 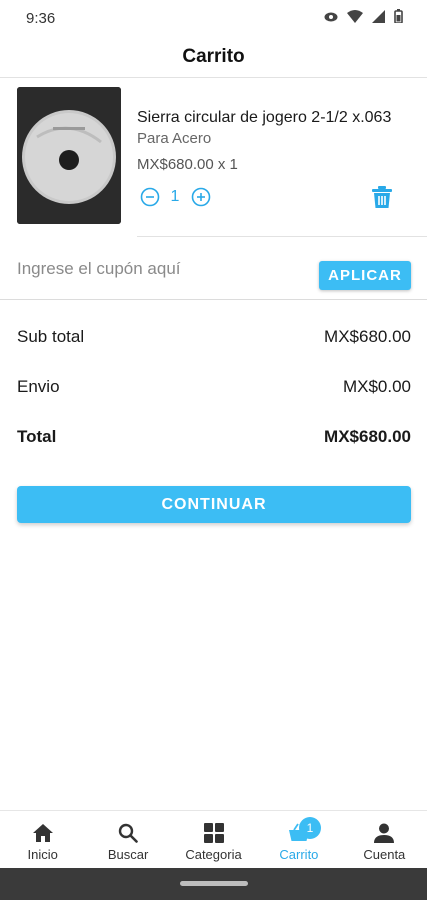 What do you see at coordinates (282, 236) in the screenshot?
I see `item-divider` at bounding box center [282, 236].